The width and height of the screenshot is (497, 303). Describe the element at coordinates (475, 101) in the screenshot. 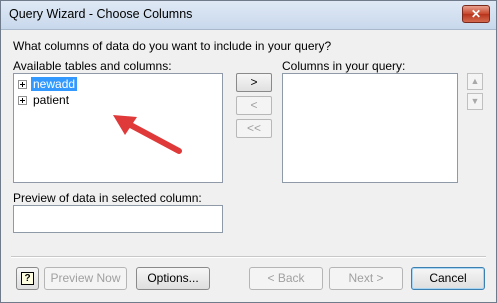

I see `move-down-button: ▼` at that location.